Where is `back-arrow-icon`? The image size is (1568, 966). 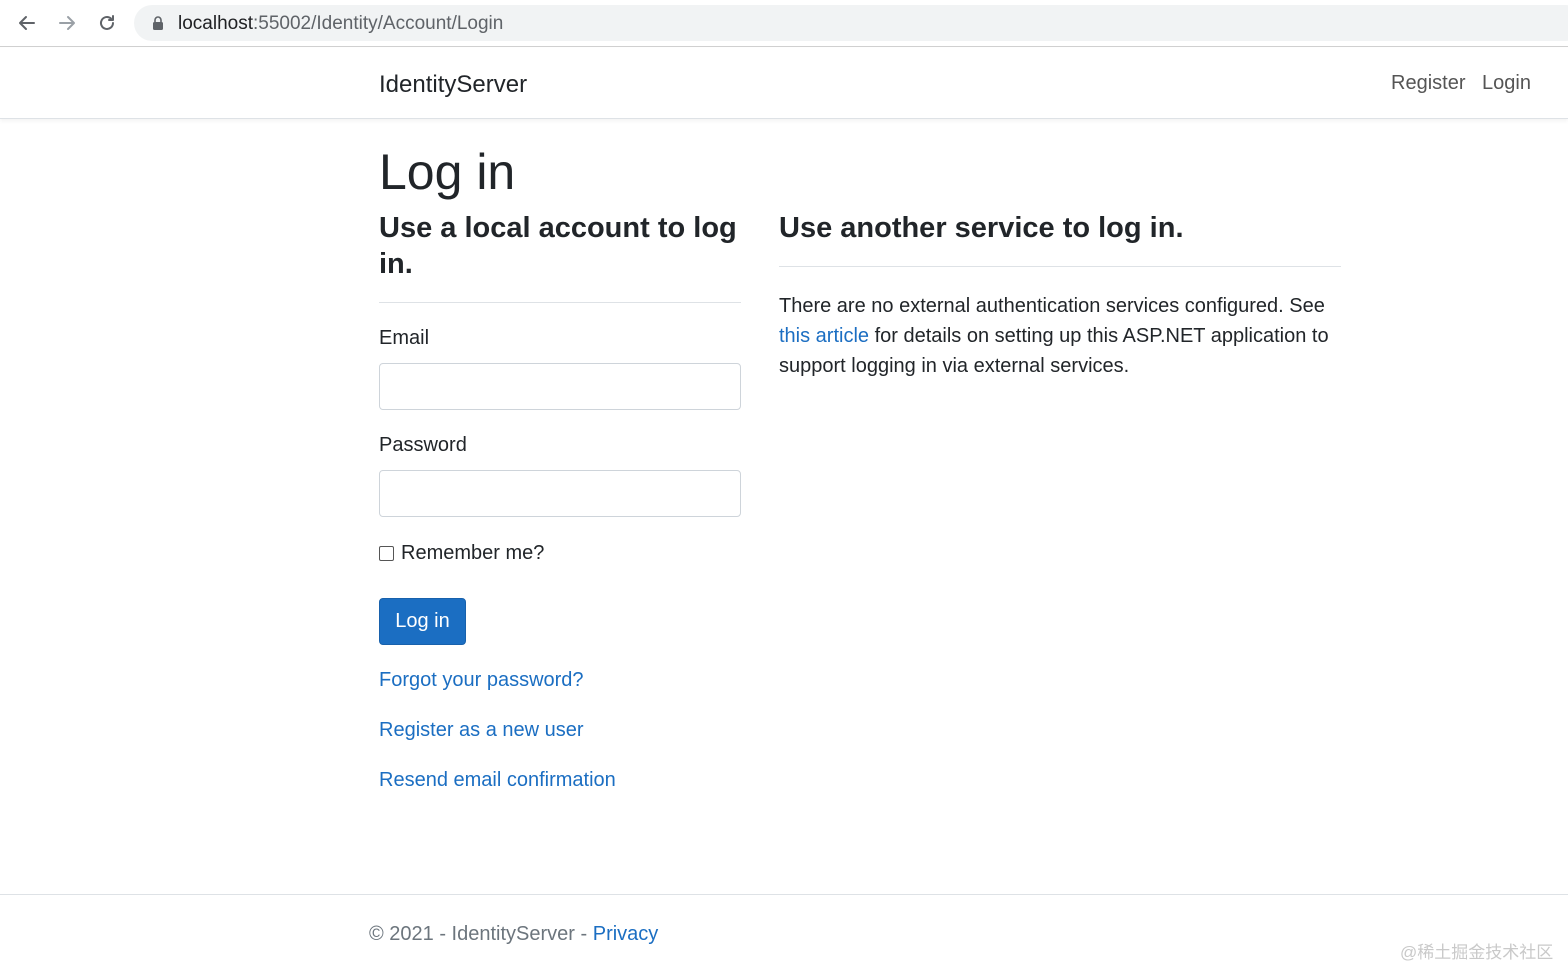 back-arrow-icon is located at coordinates (27, 23).